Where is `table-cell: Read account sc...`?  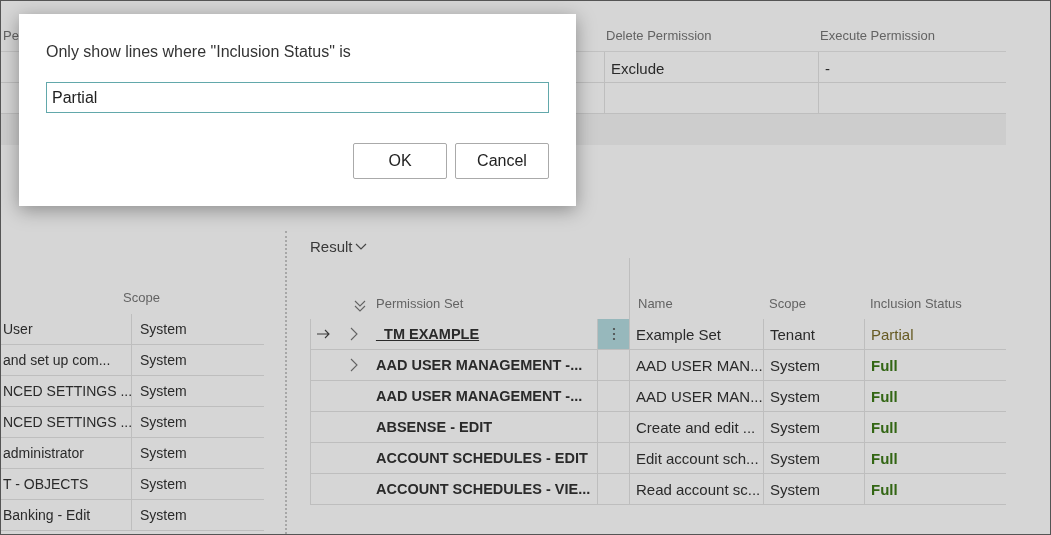 table-cell: Read account sc... is located at coordinates (696, 489).